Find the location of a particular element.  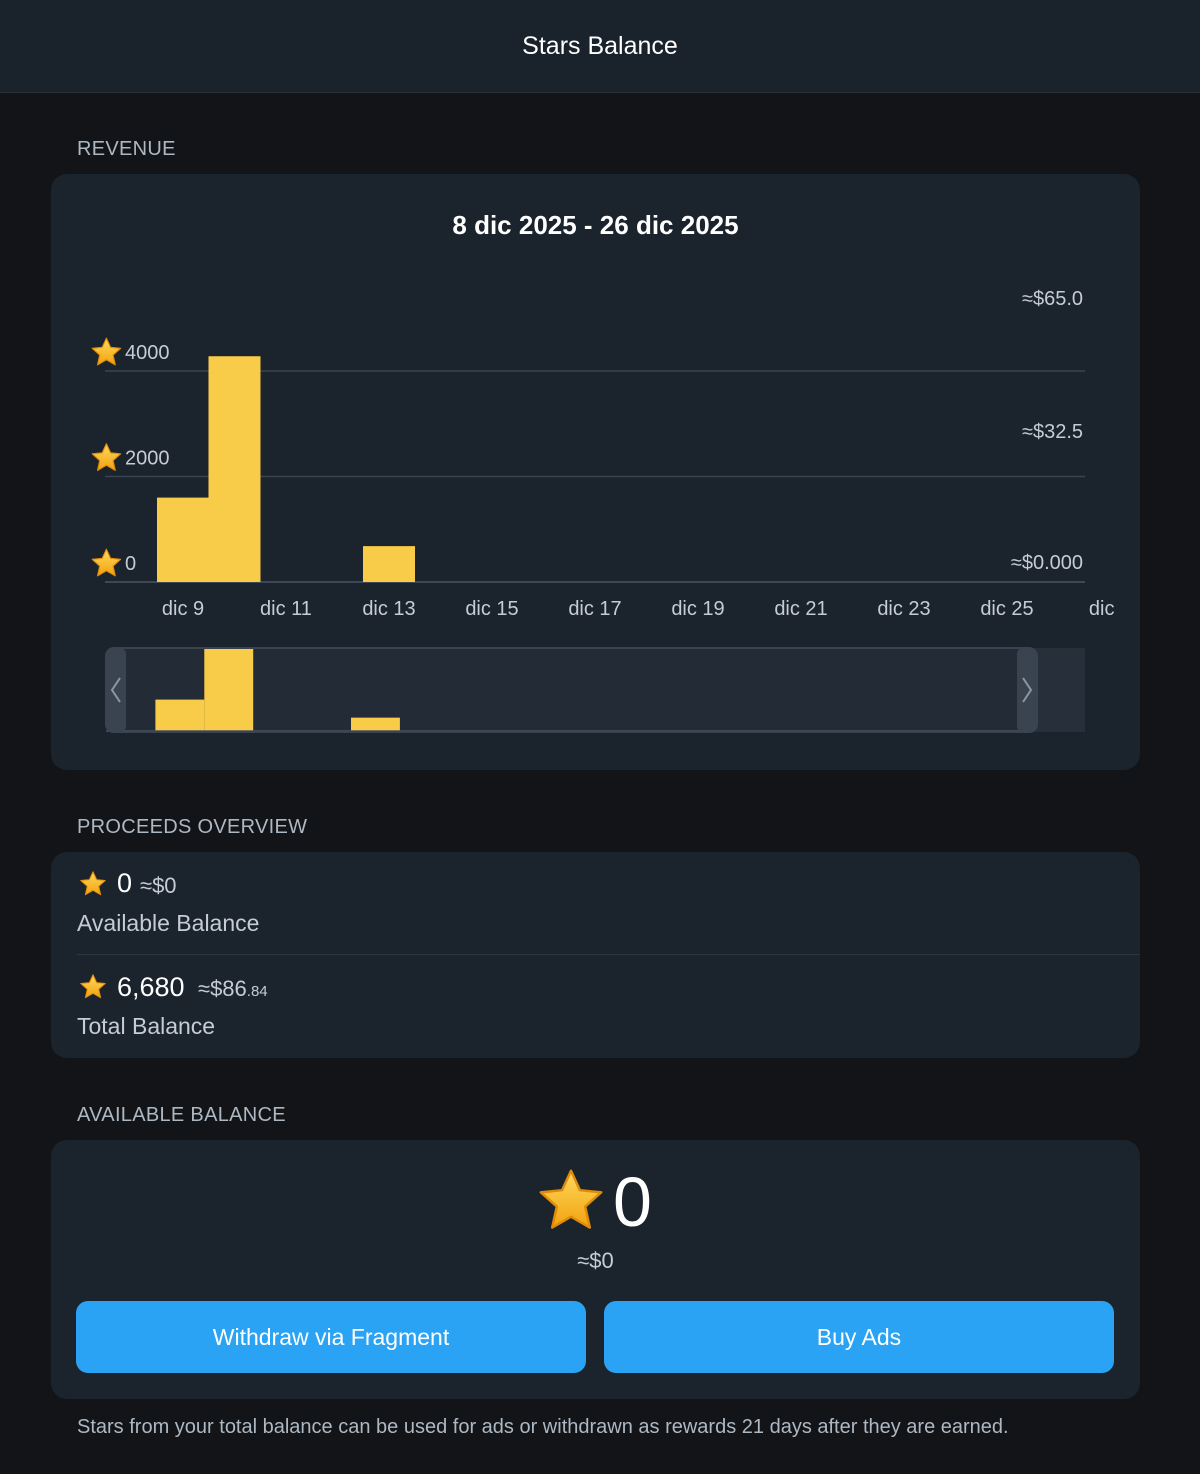

buy-ads-button: Buy Ads is located at coordinates (859, 1337).